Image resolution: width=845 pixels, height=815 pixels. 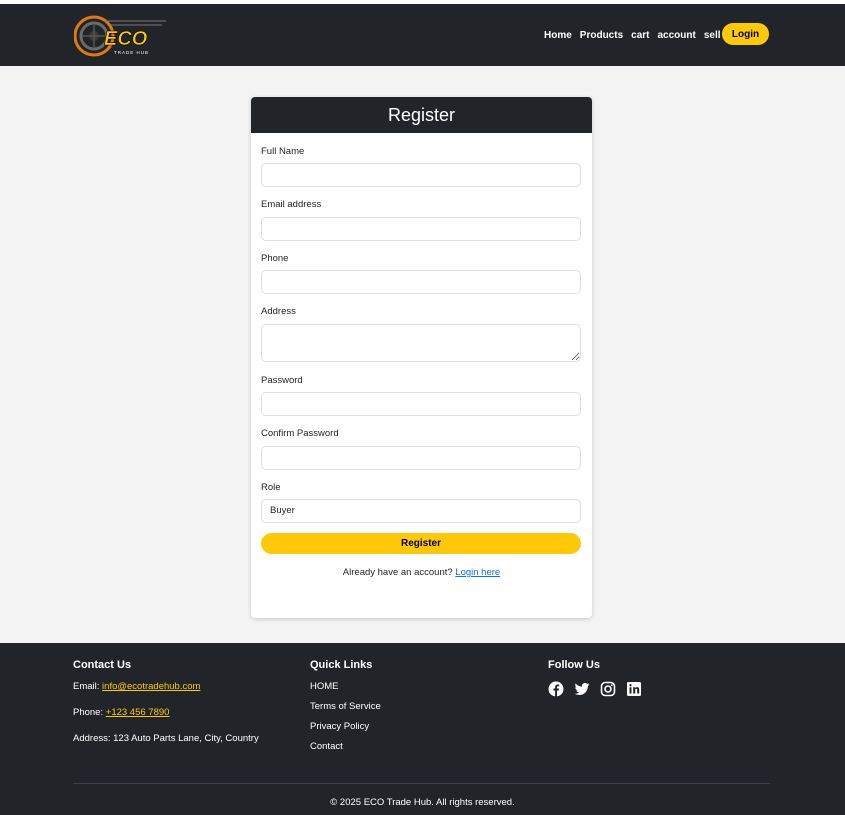 I want to click on instagram-icon, so click(x=608, y=689).